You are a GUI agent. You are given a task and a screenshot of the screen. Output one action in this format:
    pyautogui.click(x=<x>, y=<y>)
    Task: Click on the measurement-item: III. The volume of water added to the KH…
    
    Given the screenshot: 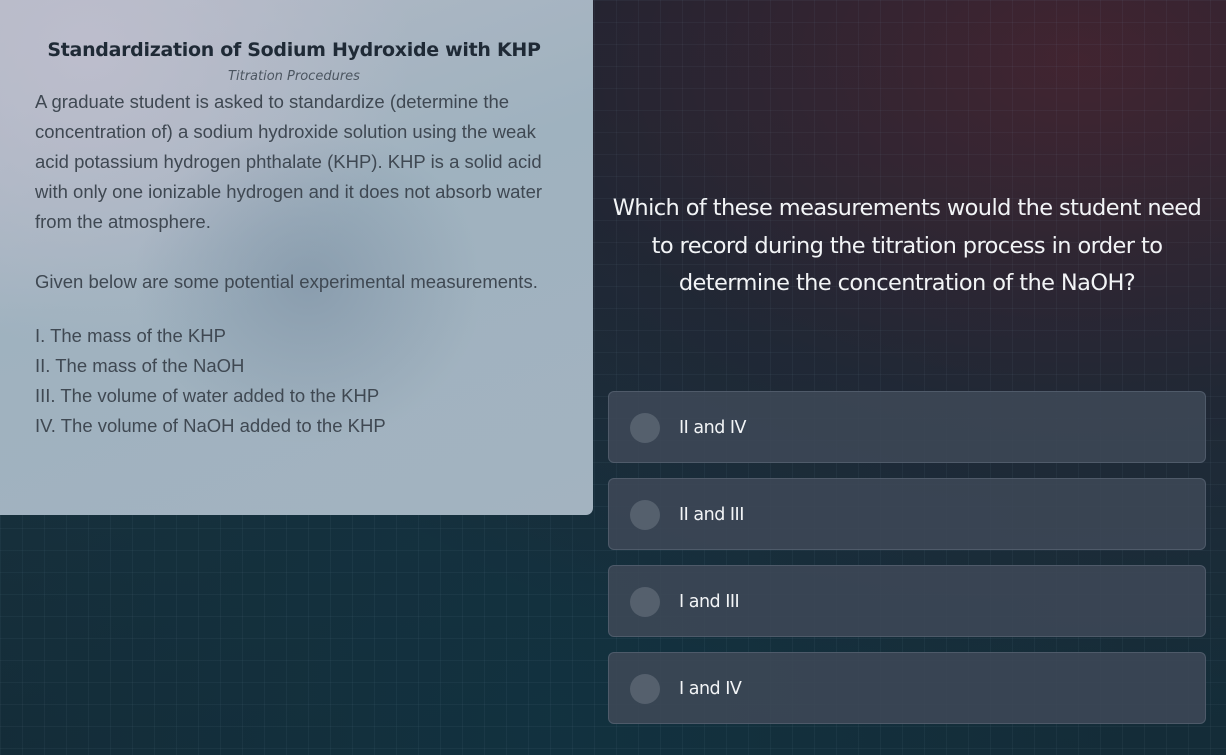 What is the action you would take?
    pyautogui.click(x=207, y=395)
    